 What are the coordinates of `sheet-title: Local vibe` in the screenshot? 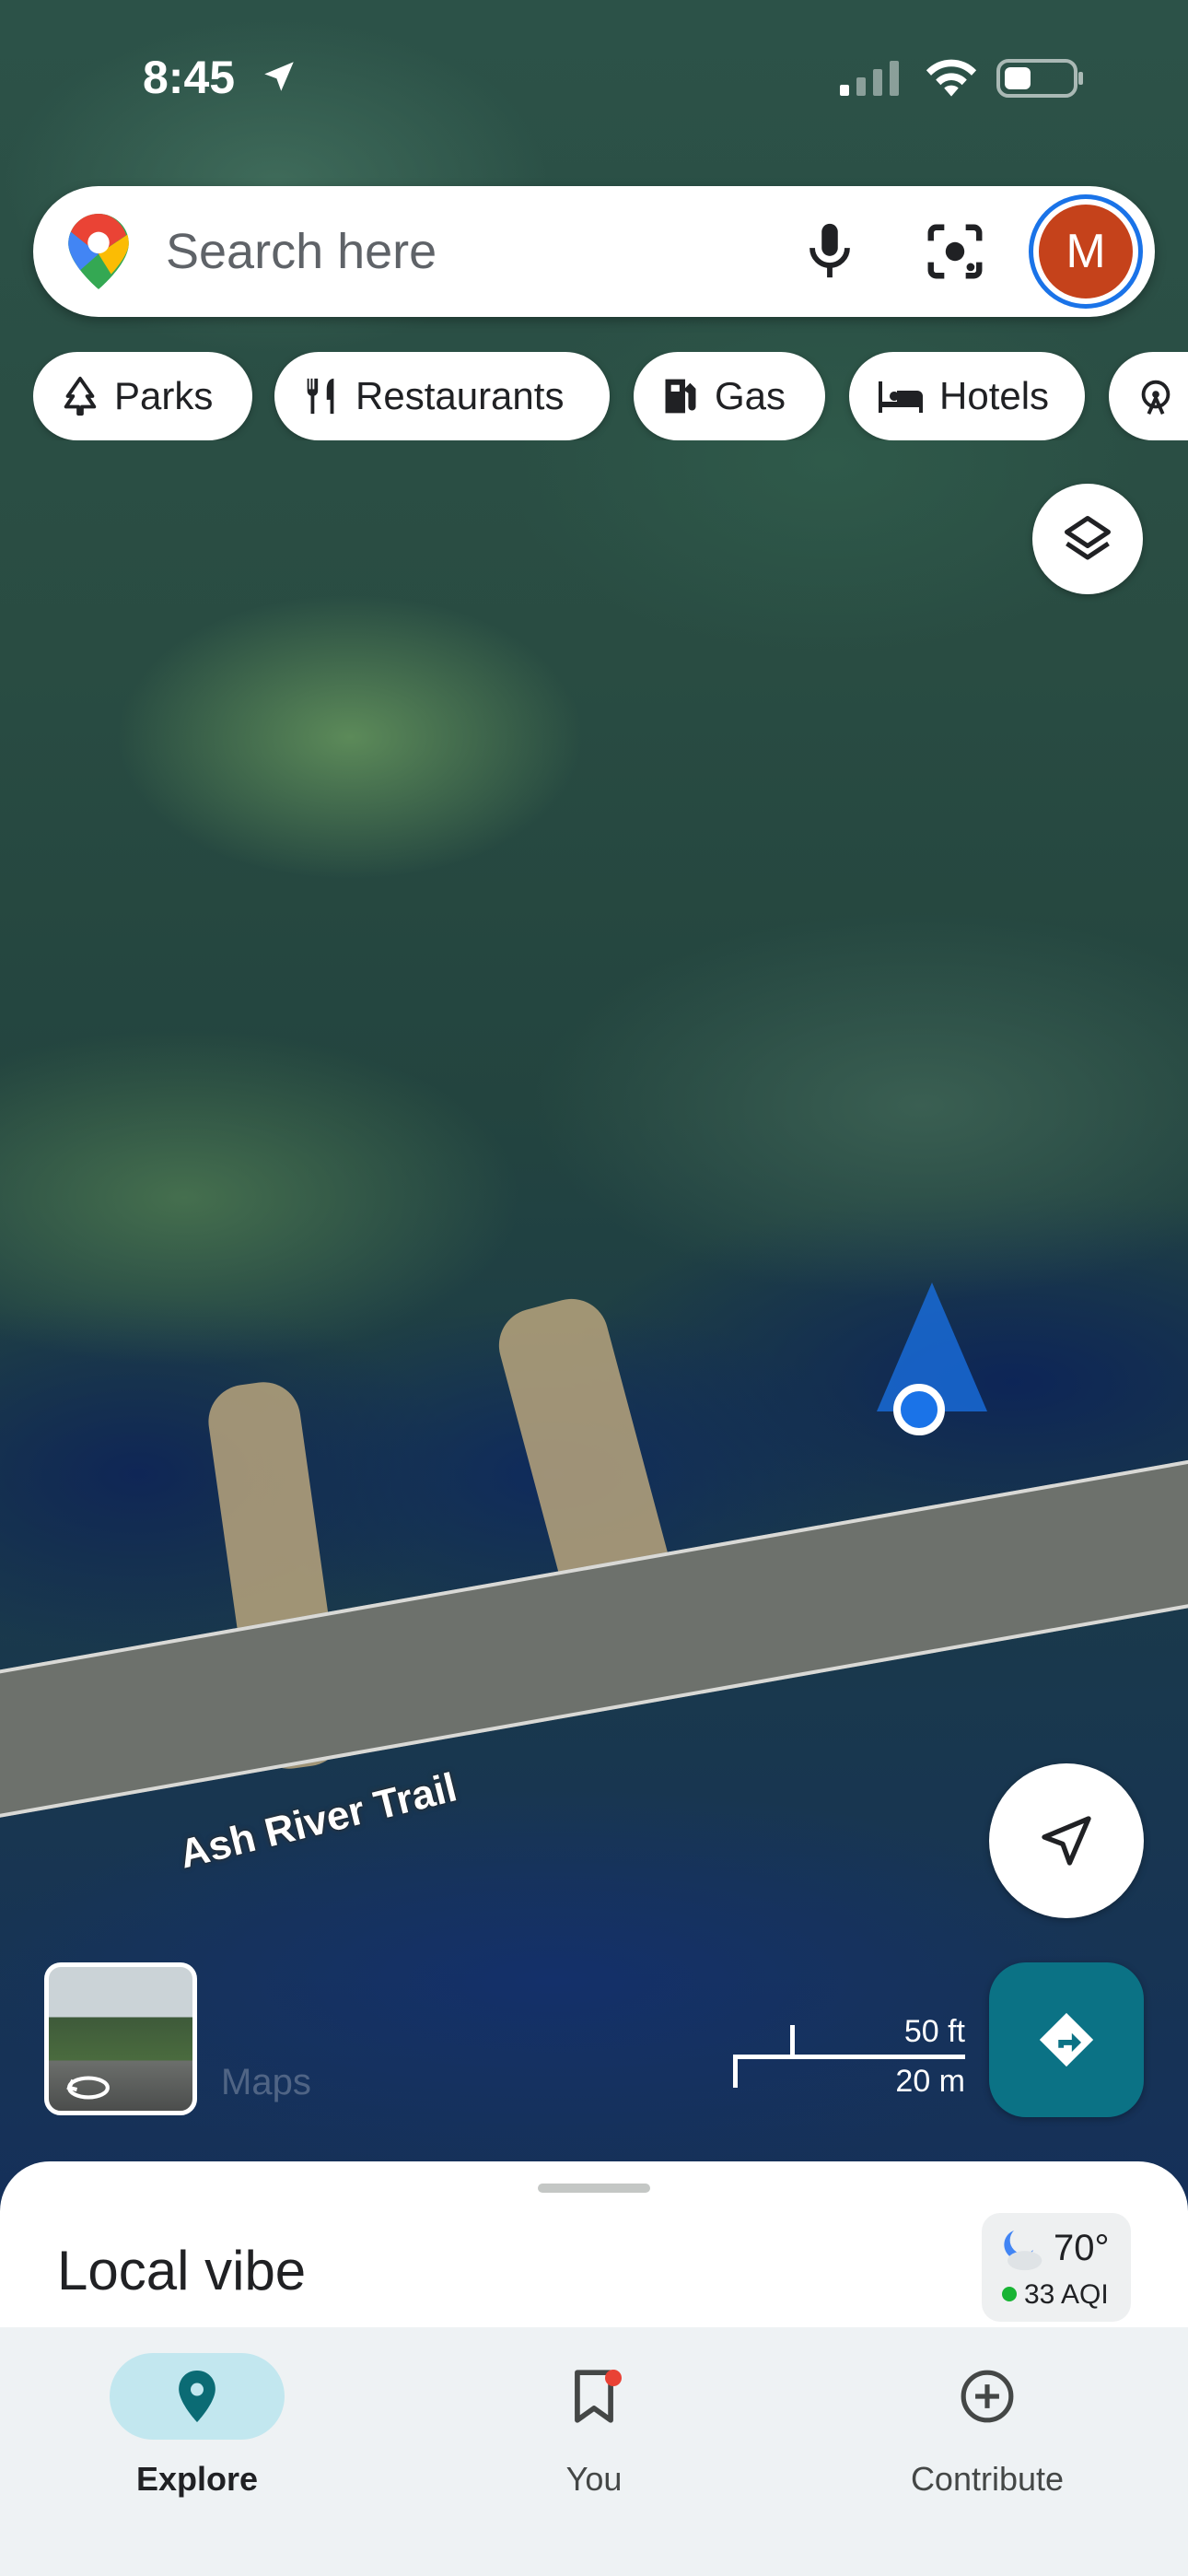 It's located at (182, 2270).